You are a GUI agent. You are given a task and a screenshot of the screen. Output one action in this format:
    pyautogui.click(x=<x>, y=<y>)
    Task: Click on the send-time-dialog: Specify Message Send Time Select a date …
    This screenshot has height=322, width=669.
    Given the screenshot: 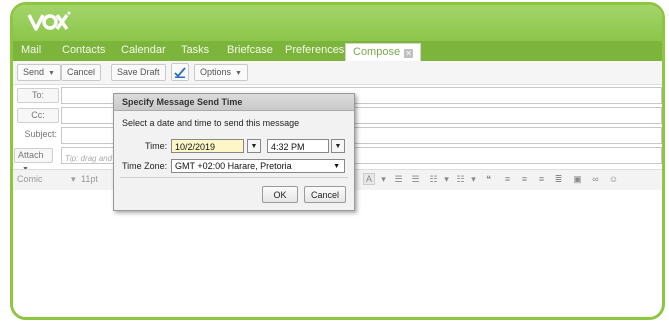 What is the action you would take?
    pyautogui.click(x=234, y=152)
    